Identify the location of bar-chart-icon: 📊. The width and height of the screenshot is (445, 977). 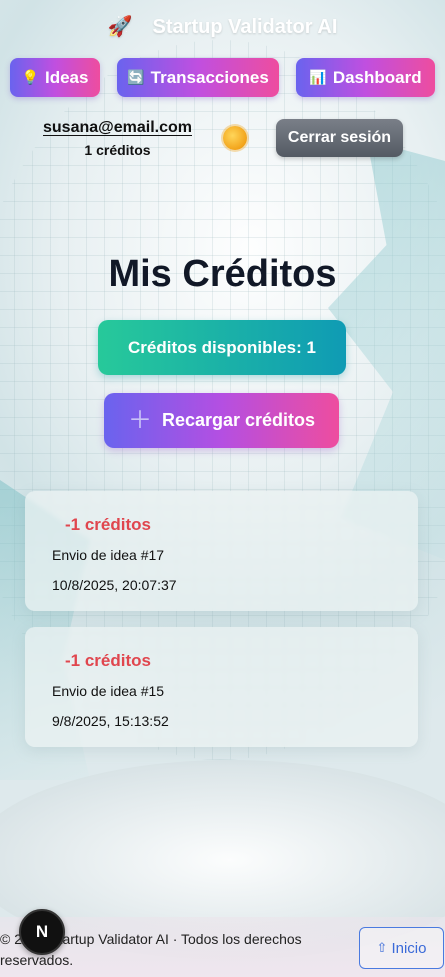
(318, 77).